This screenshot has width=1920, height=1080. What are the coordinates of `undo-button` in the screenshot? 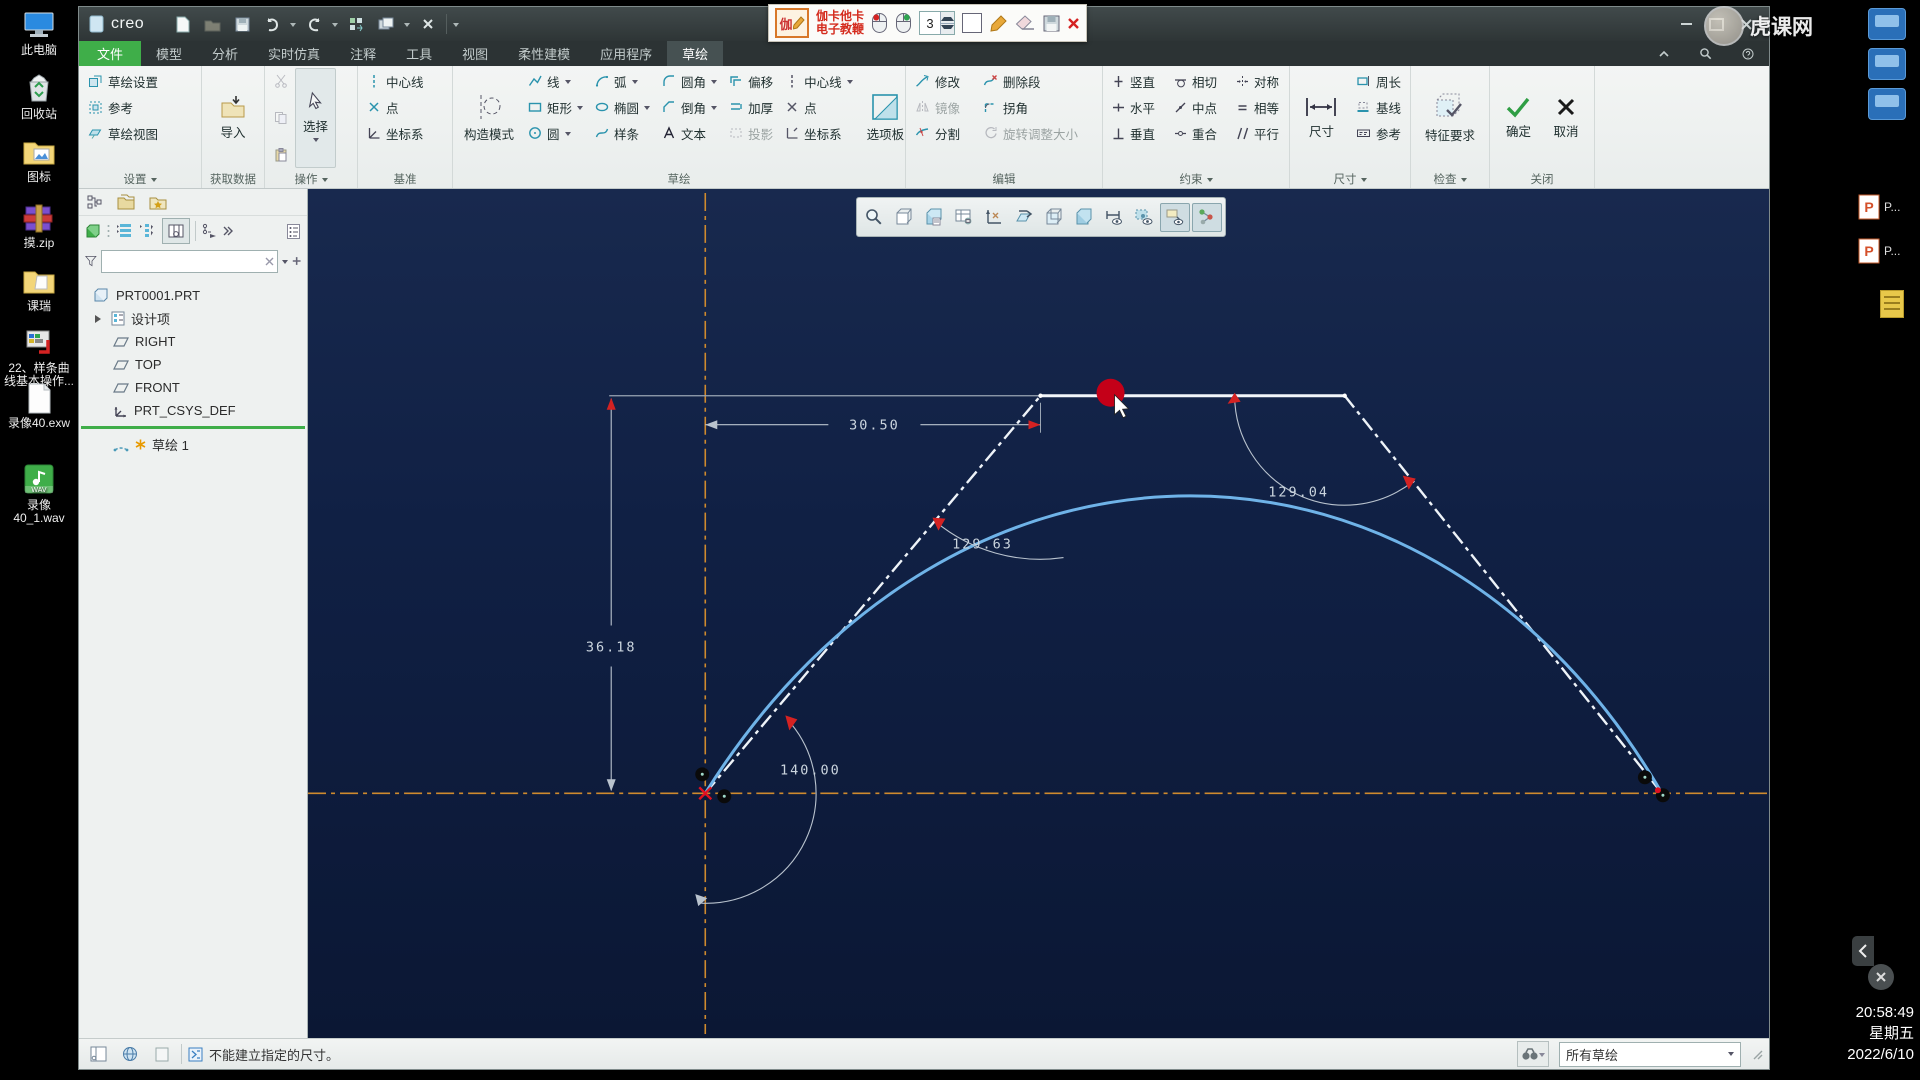 It's located at (272, 24).